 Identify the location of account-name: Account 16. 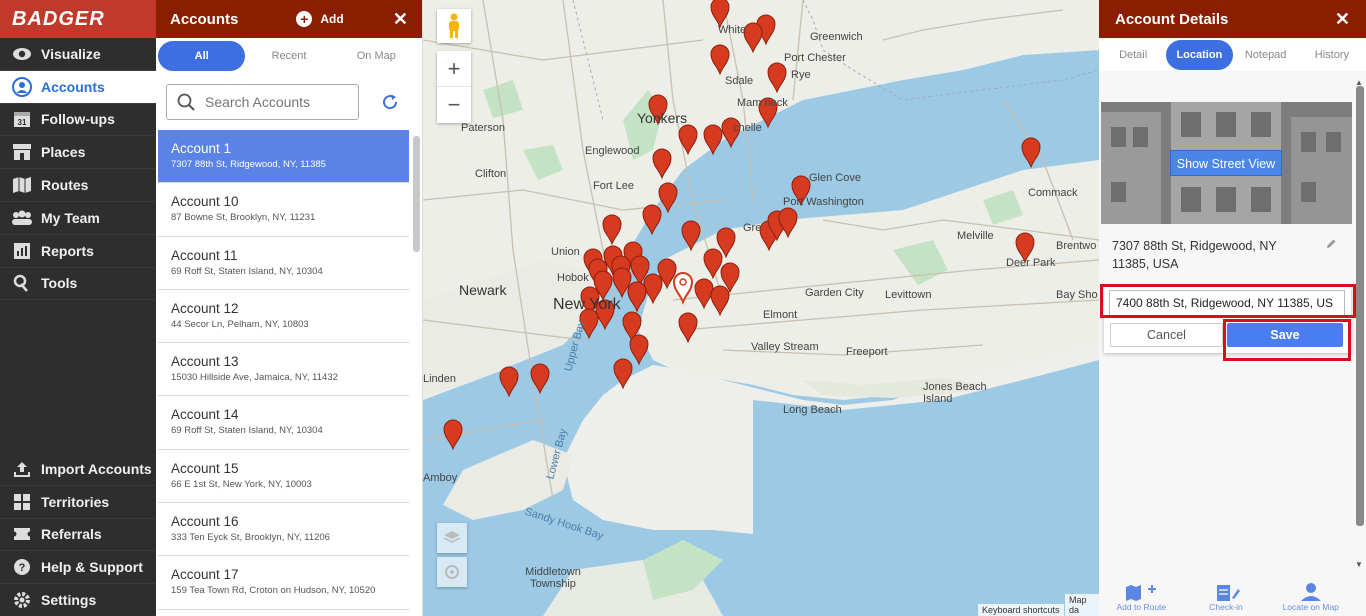
(205, 522).